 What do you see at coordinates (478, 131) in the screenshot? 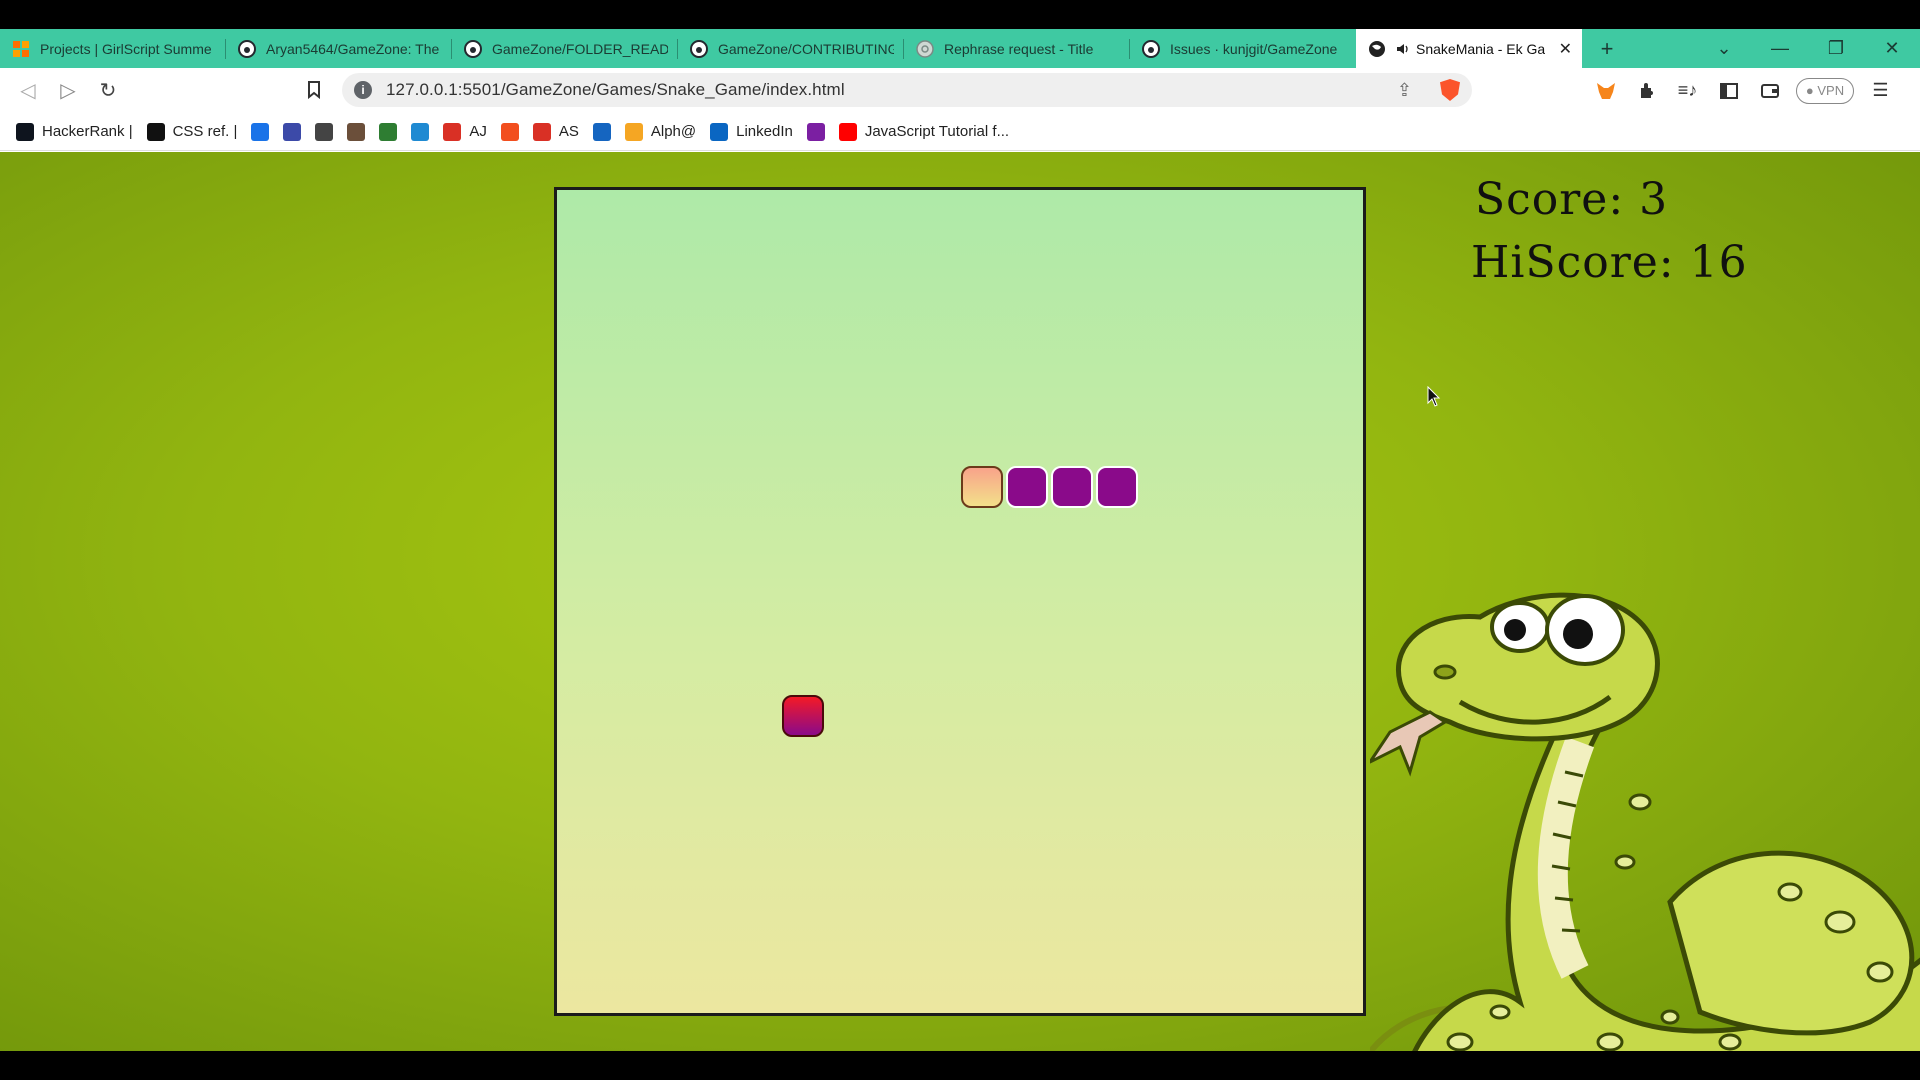
I see `bookmark-label: AJ` at bounding box center [478, 131].